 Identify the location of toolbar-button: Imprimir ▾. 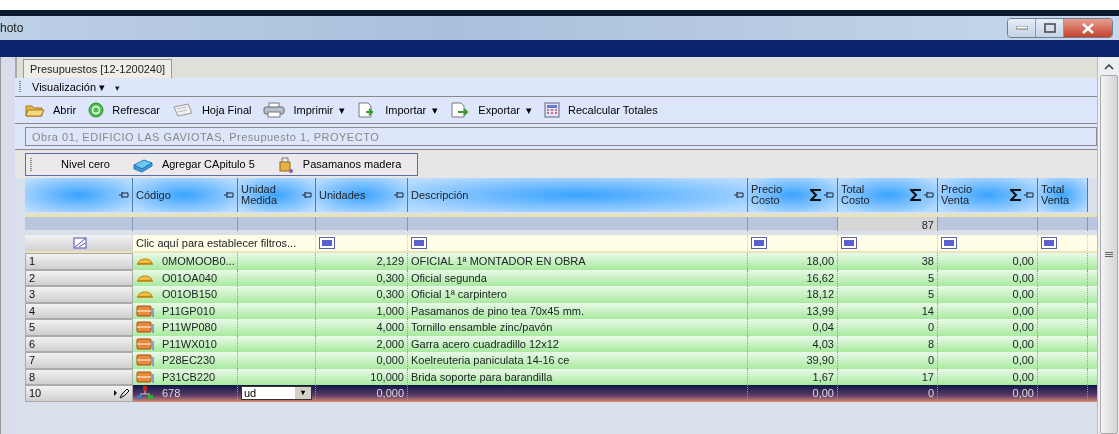
(304, 110).